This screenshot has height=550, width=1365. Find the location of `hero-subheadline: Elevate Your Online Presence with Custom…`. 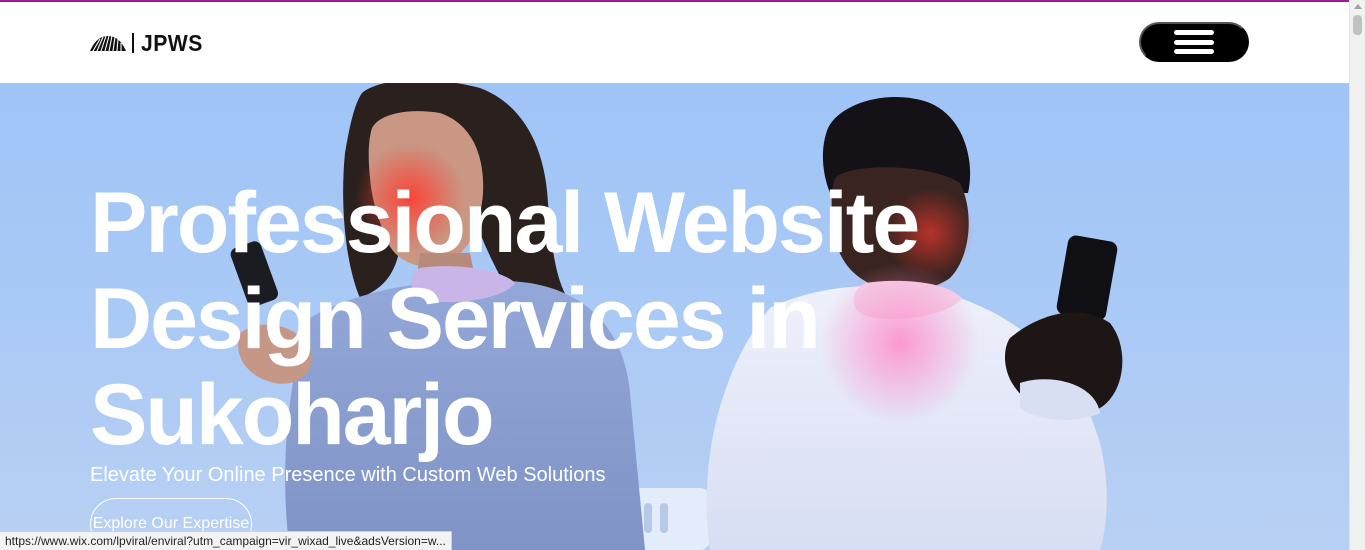

hero-subheadline: Elevate Your Online Presence with Custom… is located at coordinates (348, 475).